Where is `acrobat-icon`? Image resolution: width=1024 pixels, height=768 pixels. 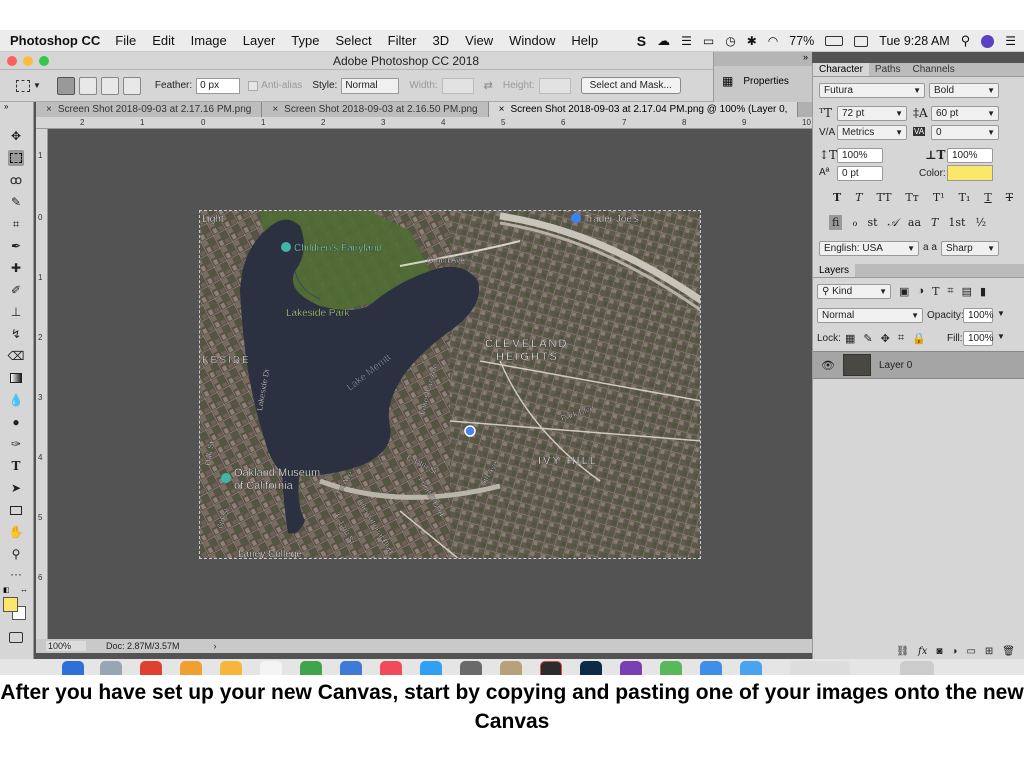
acrobat-icon is located at coordinates (551, 668).